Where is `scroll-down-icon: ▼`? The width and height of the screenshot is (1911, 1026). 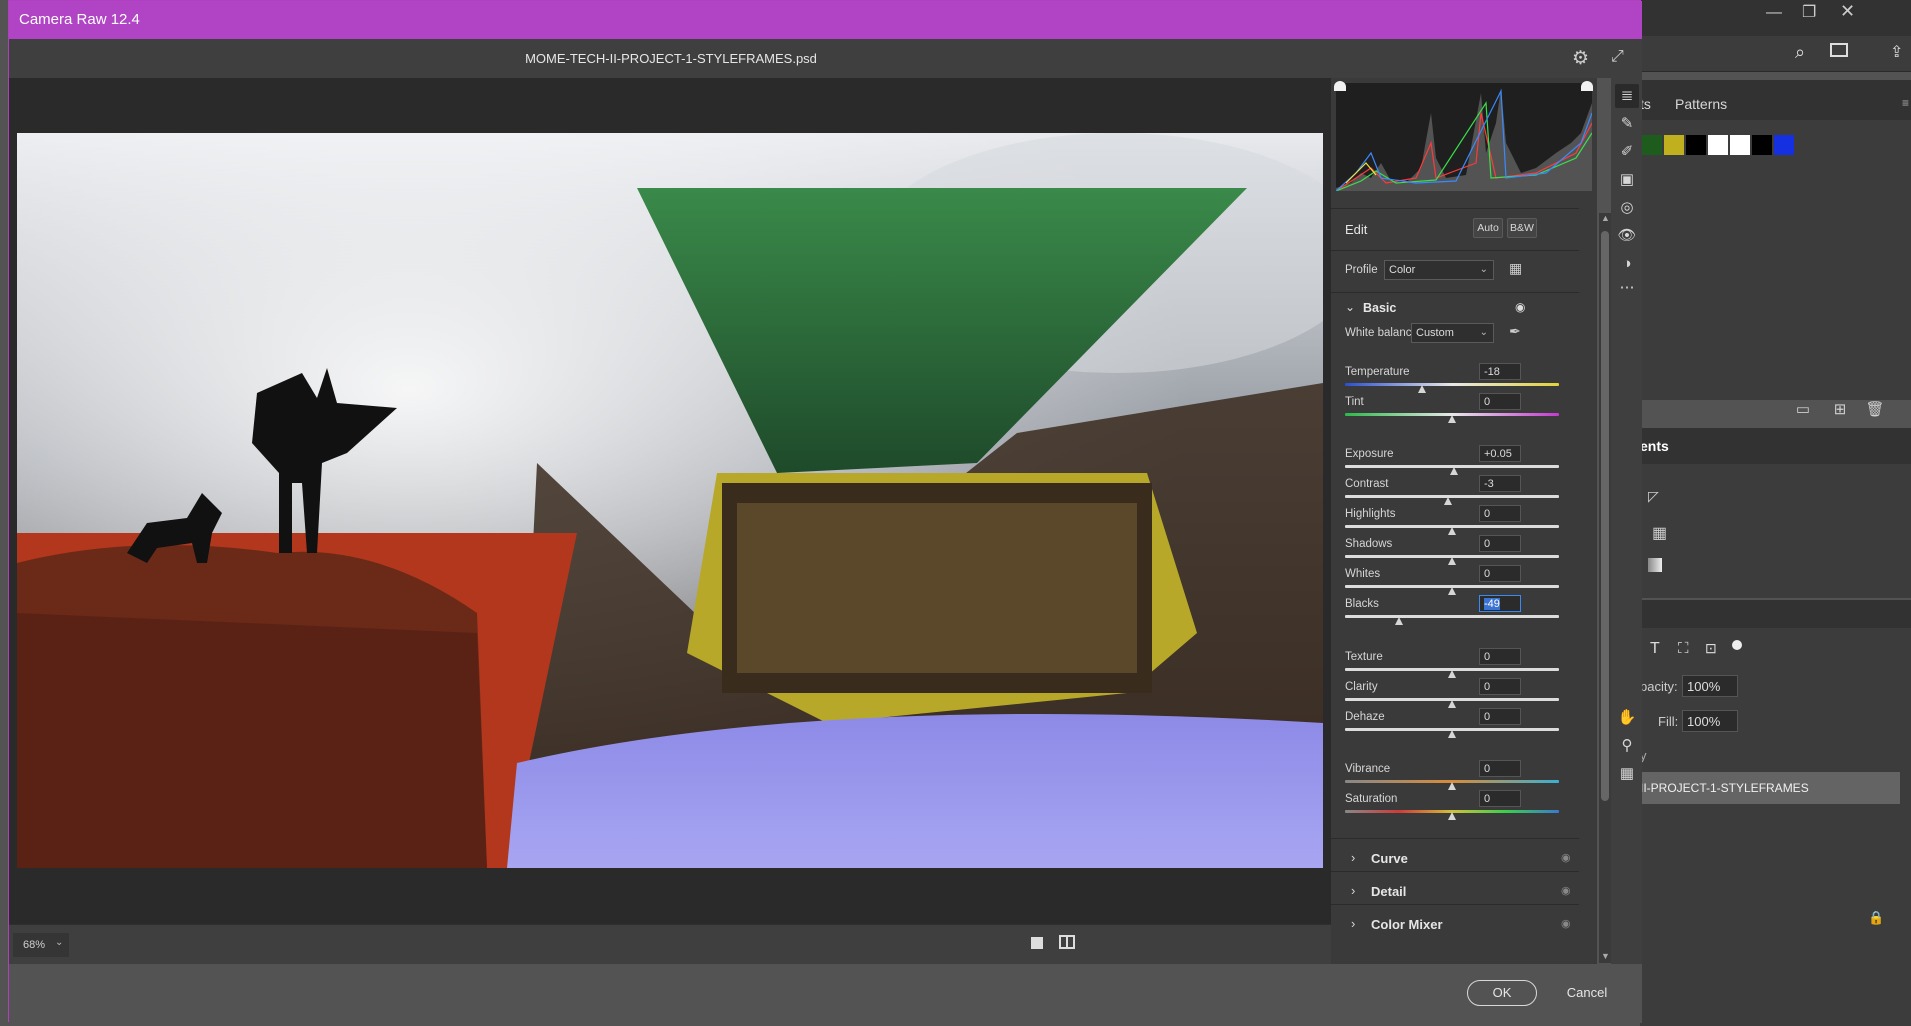 scroll-down-icon: ▼ is located at coordinates (1605, 956).